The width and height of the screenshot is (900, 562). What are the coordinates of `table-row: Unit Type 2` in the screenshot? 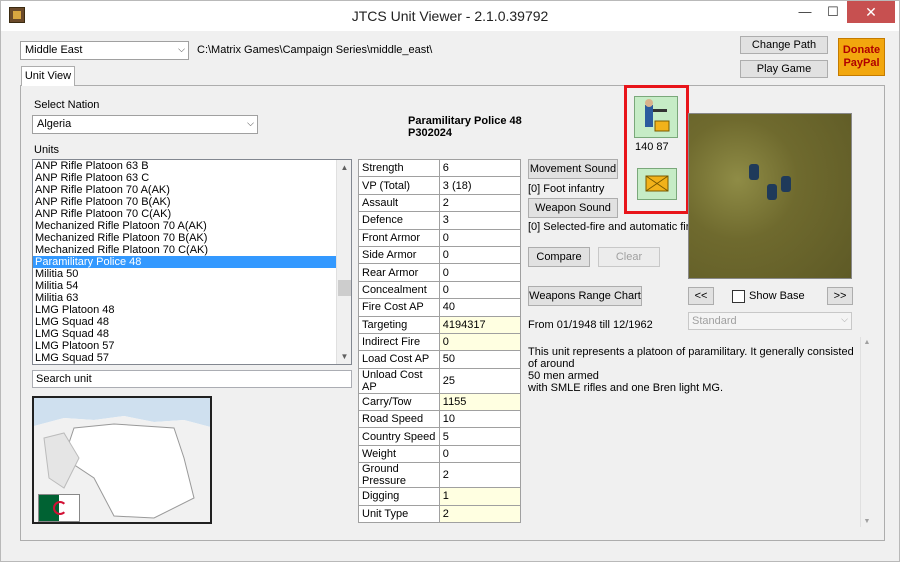 It's located at (440, 514).